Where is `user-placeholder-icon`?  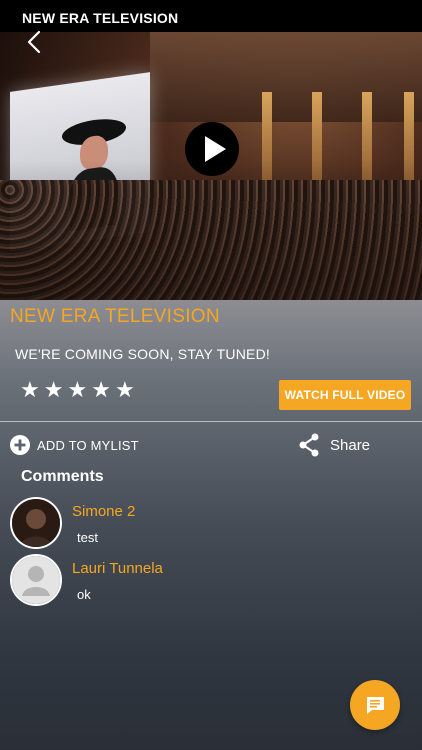
user-placeholder-icon is located at coordinates (36, 580).